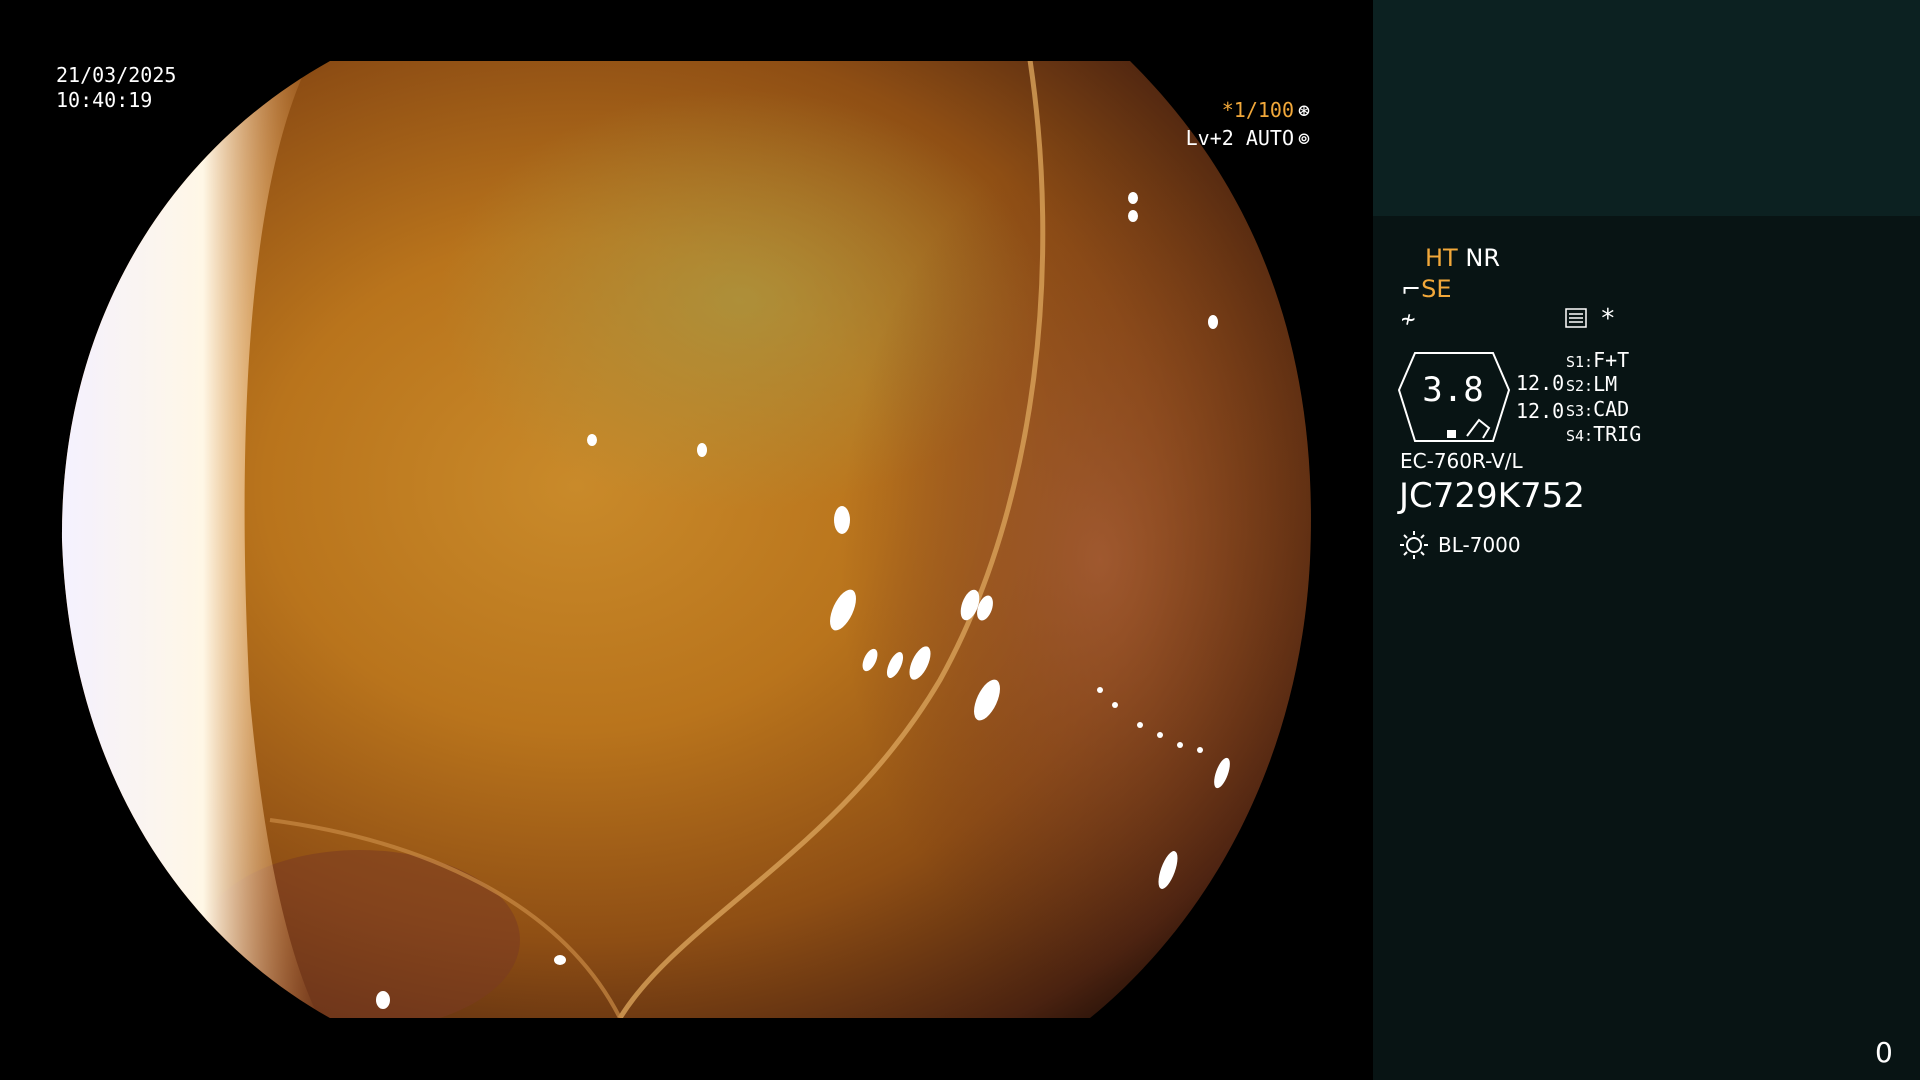  What do you see at coordinates (1492, 496) in the screenshot?
I see `scope-serial-number: JC729K752` at bounding box center [1492, 496].